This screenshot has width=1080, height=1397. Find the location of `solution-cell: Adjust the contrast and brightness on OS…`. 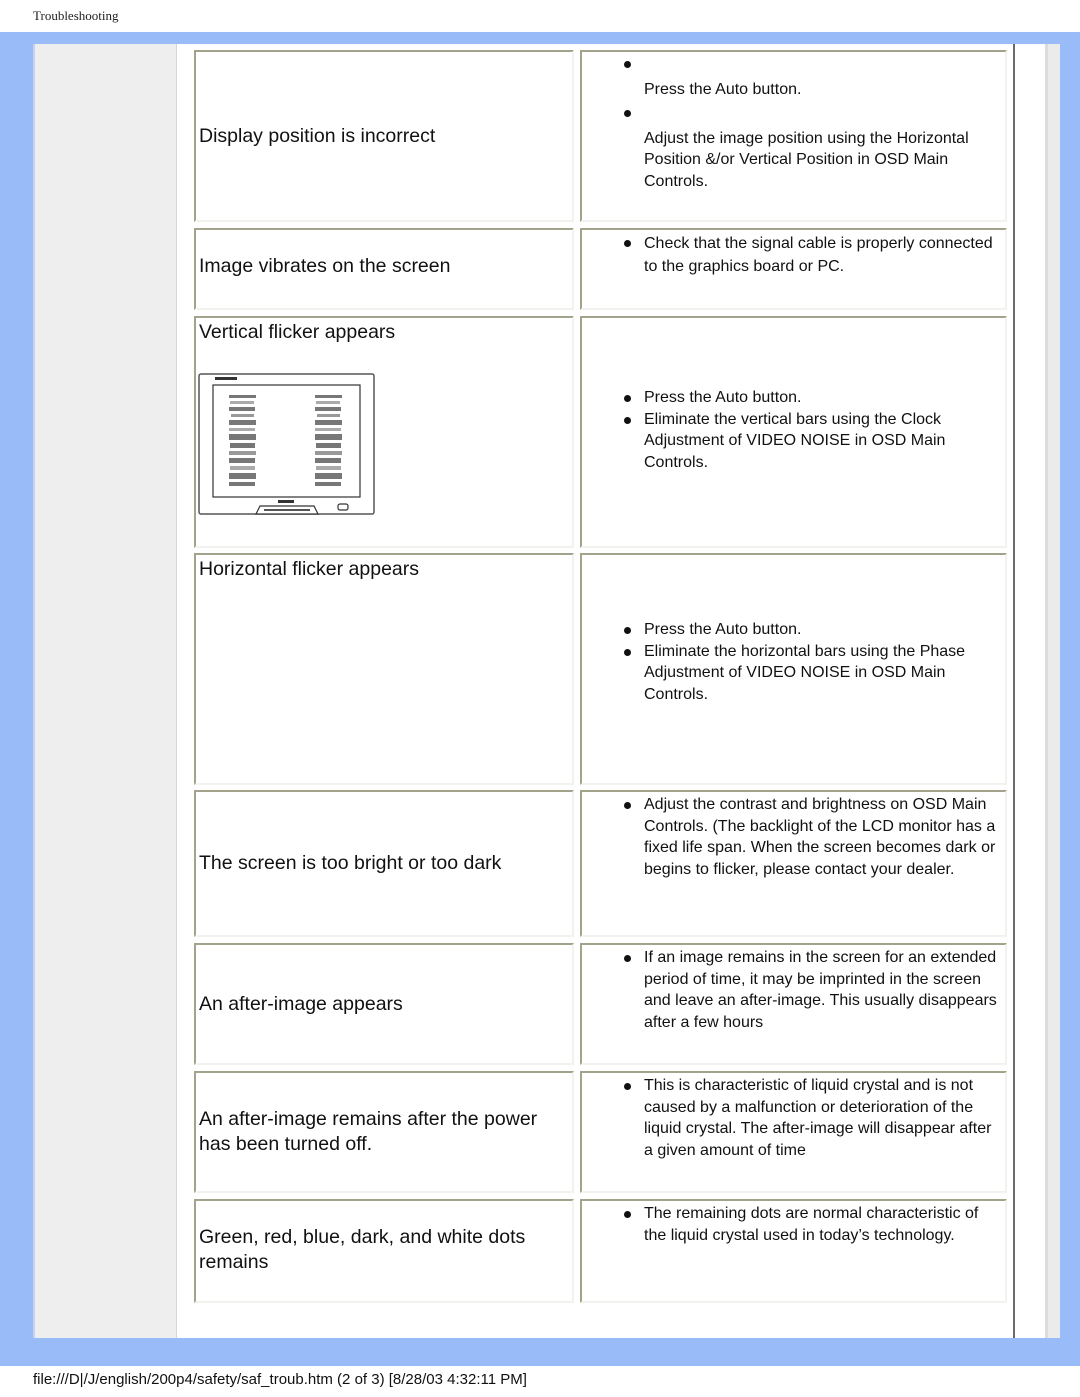

solution-cell: Adjust the contrast and brightness on OS… is located at coordinates (793, 863).